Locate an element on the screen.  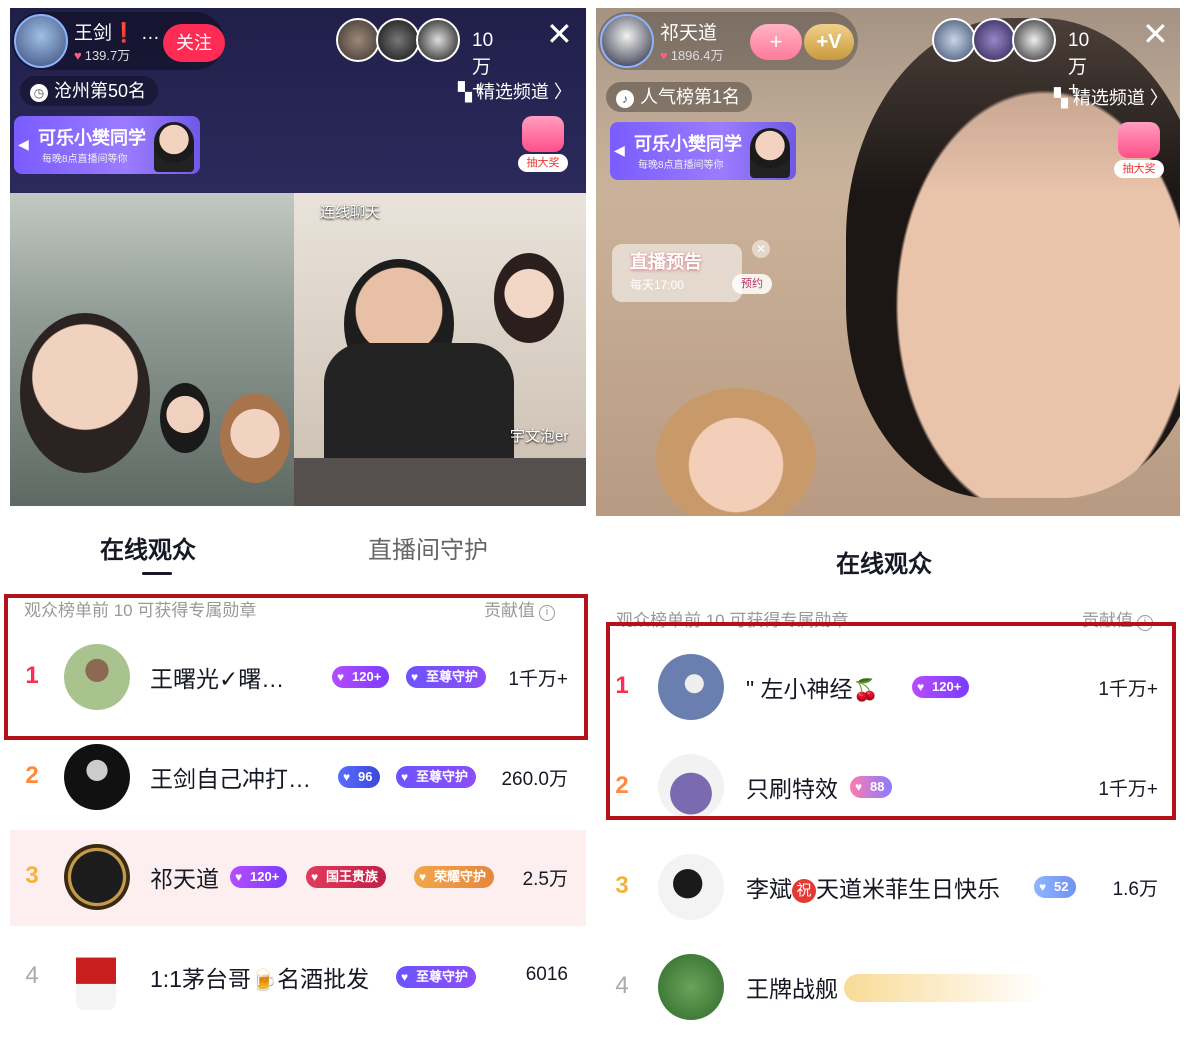
level-badge: 96 is located at coordinates (359, 777).